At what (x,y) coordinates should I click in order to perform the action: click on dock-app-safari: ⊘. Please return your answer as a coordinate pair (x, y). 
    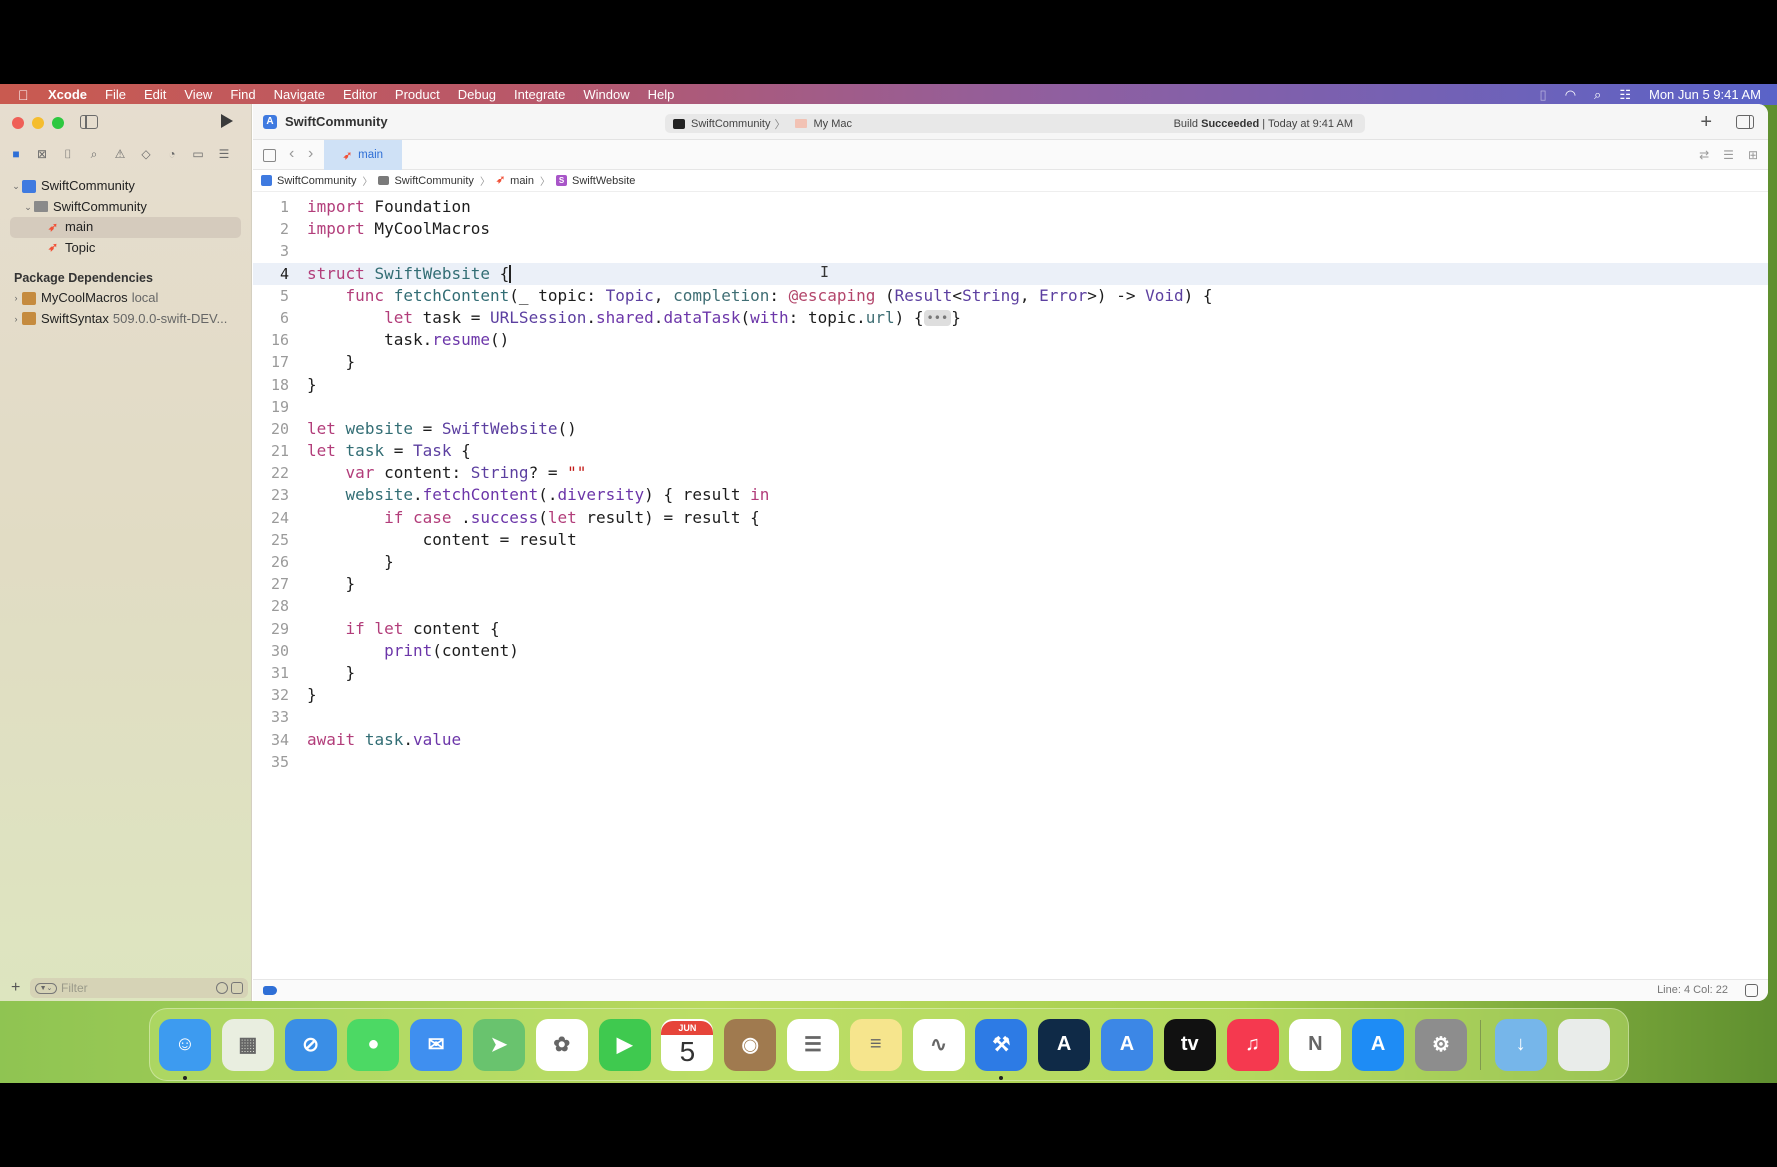
    Looking at the image, I should click on (310, 1044).